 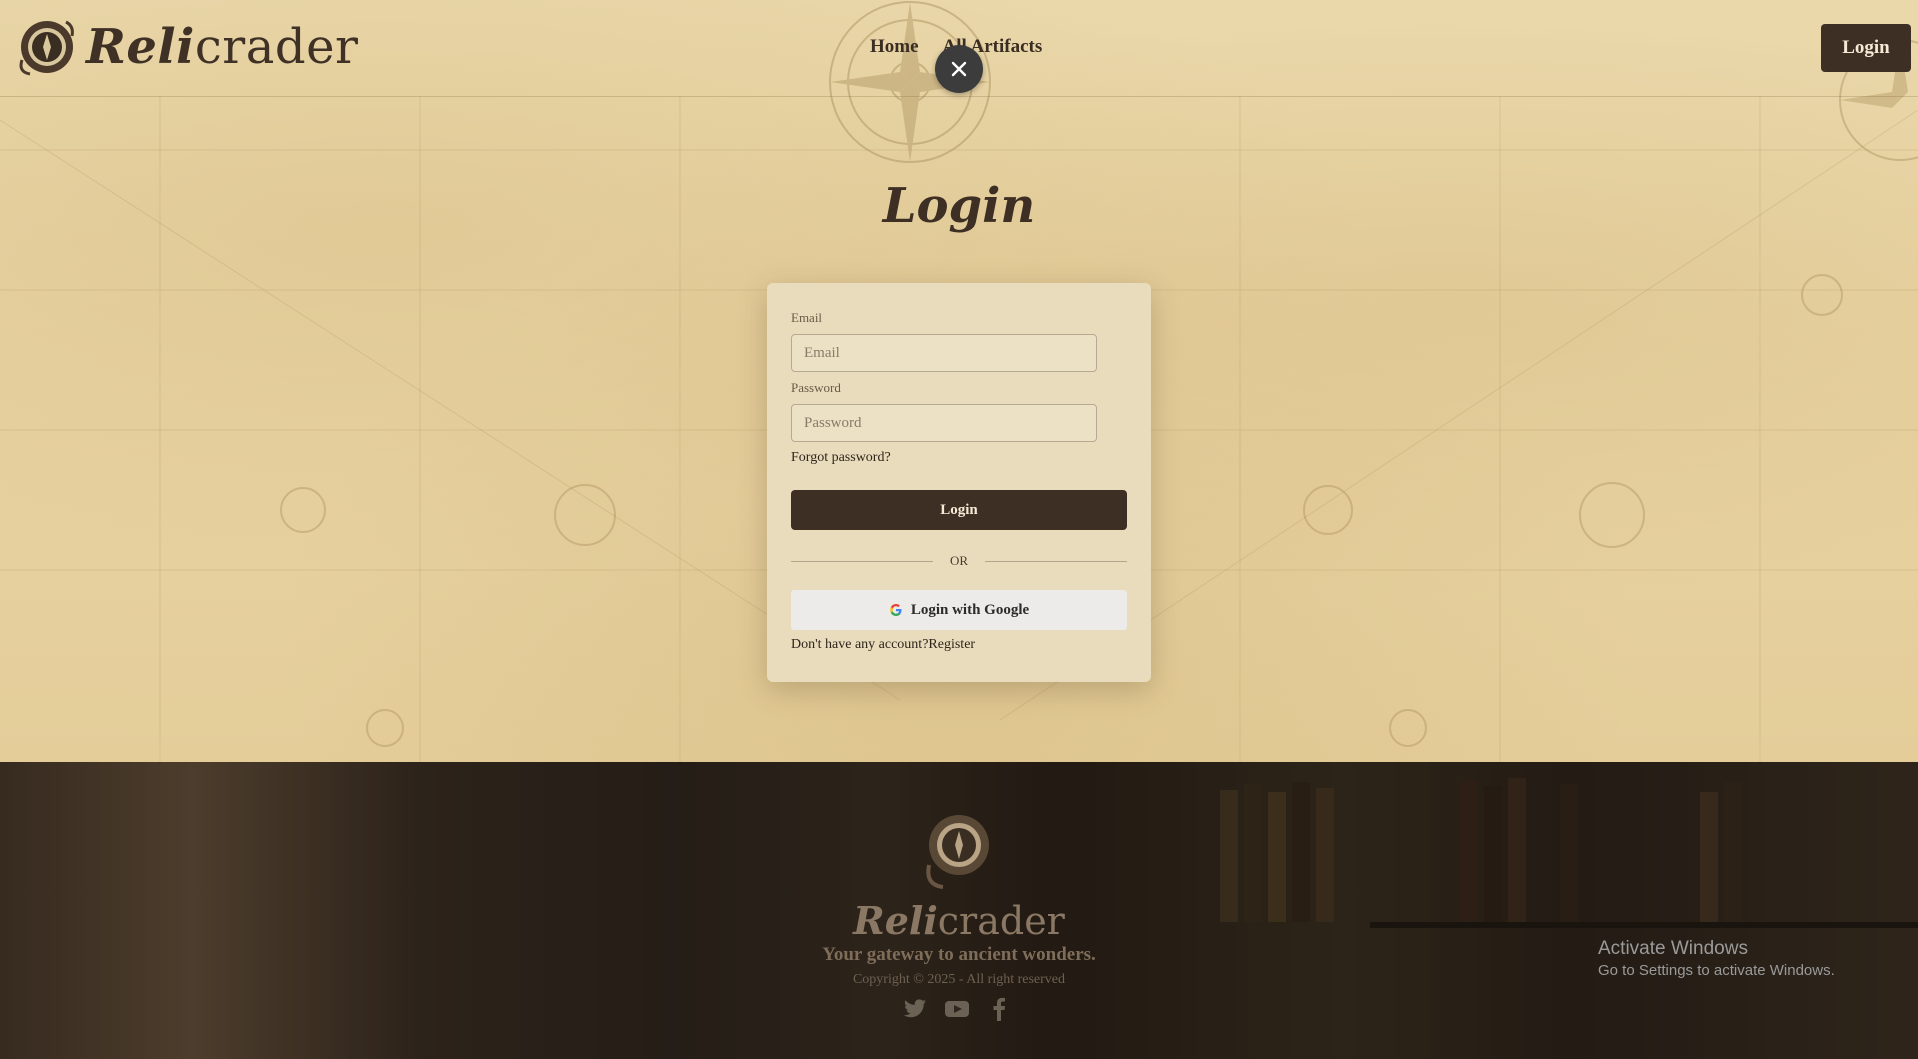 I want to click on close-button, so click(x=959, y=69).